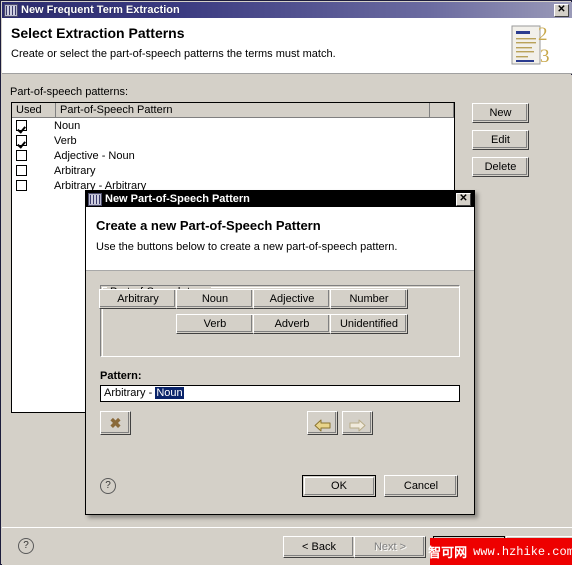  I want to click on svg-text: 3, so click(545, 56).